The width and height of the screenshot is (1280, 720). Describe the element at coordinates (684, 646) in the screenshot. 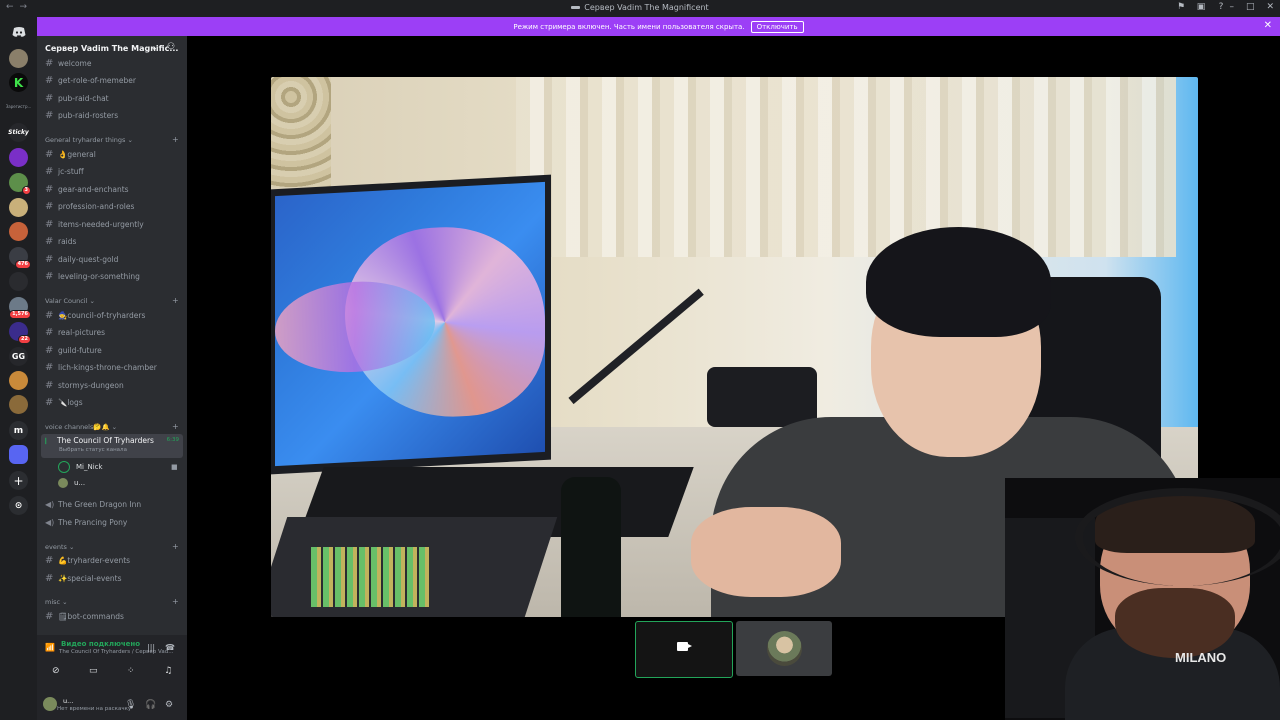

I see `camera-icon` at that location.